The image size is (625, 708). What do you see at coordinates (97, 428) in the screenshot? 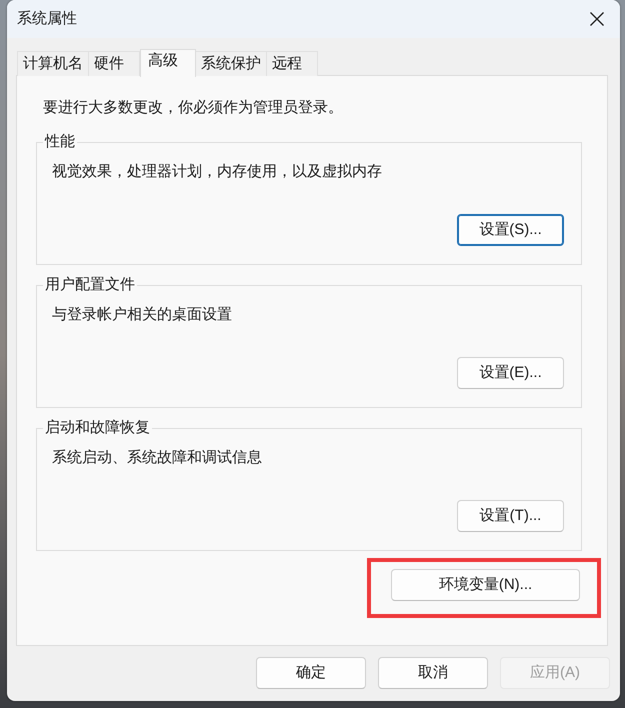
I see `group-title: 启动和故障恢复` at bounding box center [97, 428].